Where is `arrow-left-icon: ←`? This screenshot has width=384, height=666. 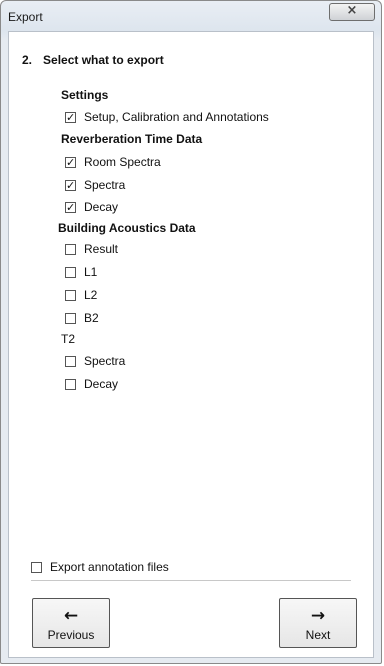 arrow-left-icon: ← is located at coordinates (71, 616).